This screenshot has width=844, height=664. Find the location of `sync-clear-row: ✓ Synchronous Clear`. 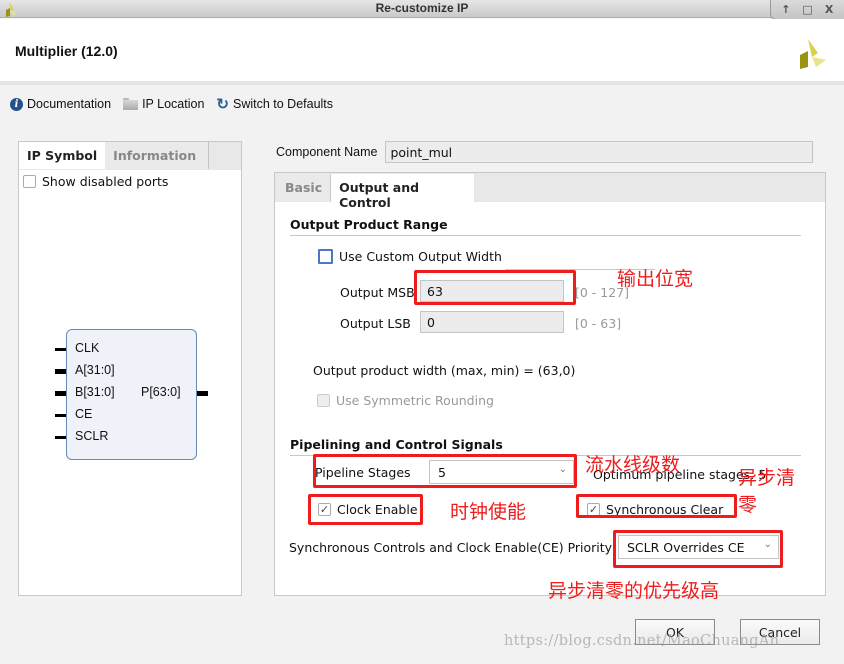

sync-clear-row: ✓ Synchronous Clear is located at coordinates (655, 509).